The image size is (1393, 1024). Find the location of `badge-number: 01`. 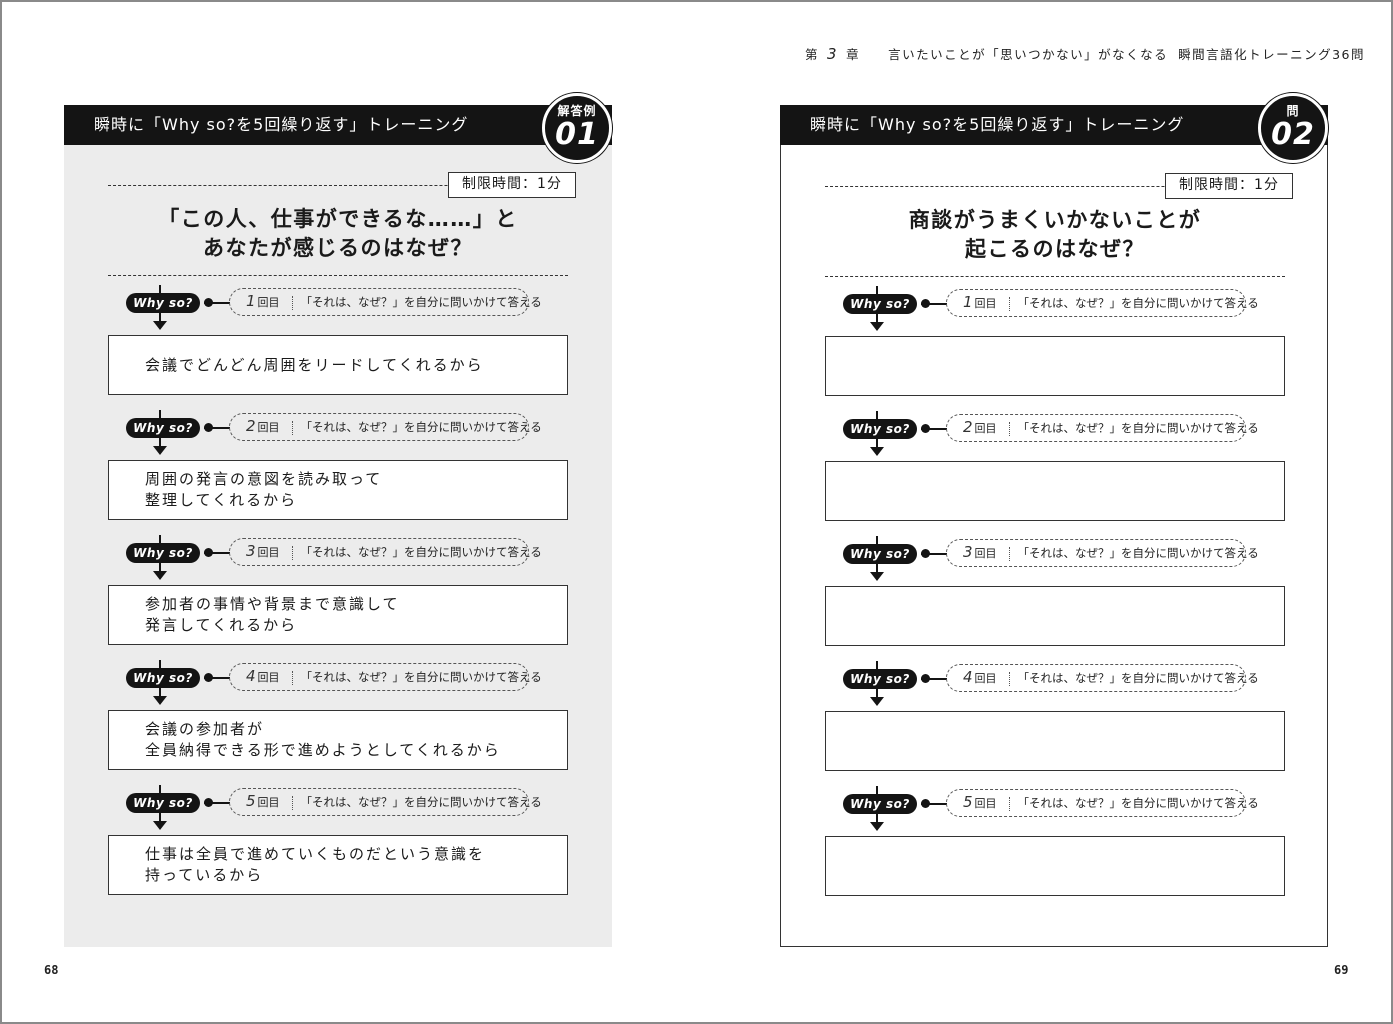

badge-number: 01 is located at coordinates (577, 134).